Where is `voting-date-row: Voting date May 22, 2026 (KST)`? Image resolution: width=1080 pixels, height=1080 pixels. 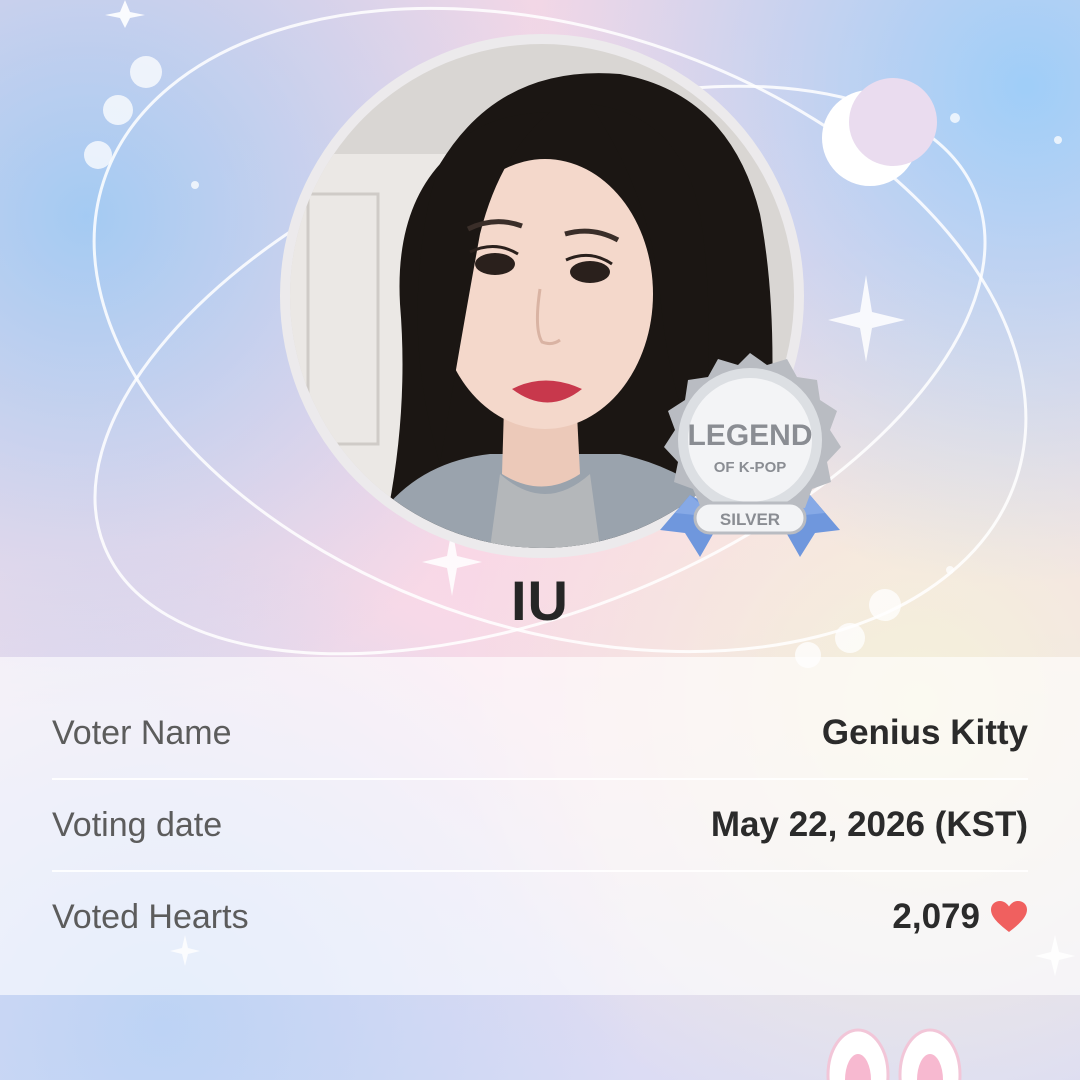
voting-date-row: Voting date May 22, 2026 (KST) is located at coordinates (540, 825).